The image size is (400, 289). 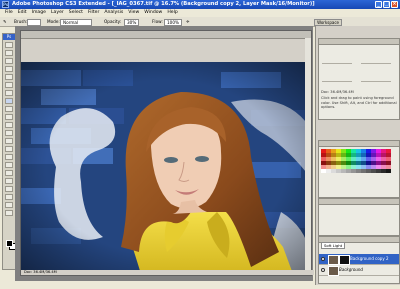 I want to click on color-swatch, so click(x=388, y=171).